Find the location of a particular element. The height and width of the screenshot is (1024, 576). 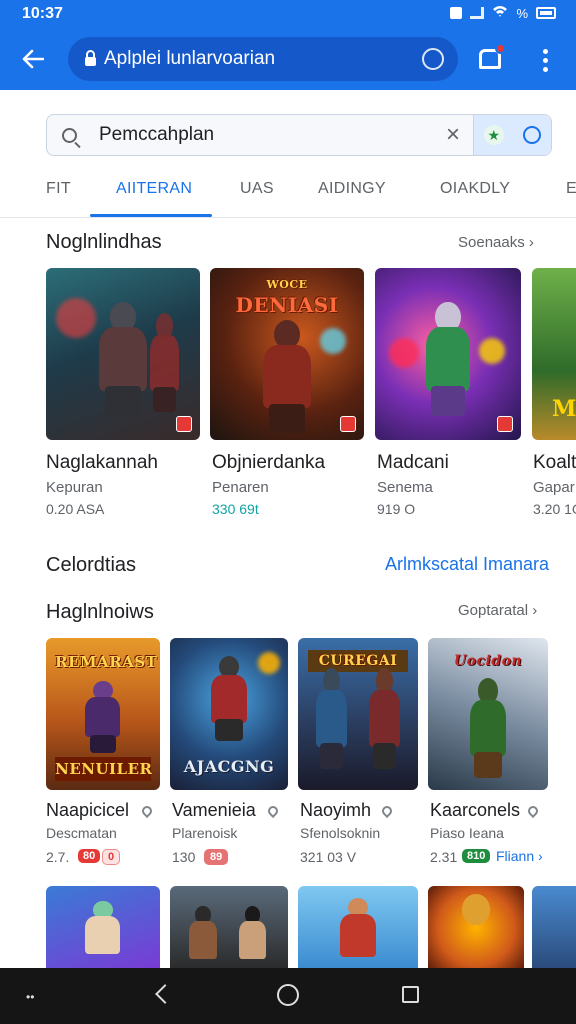

app-subtitle: Sfenolsoknin is located at coordinates (340, 833).